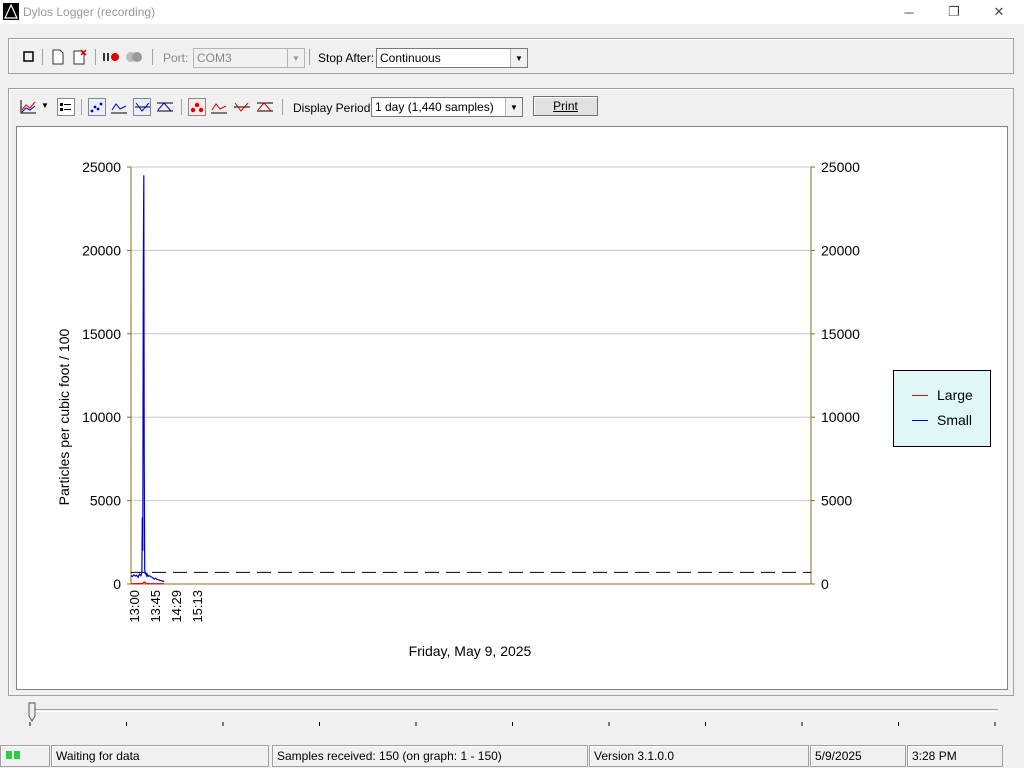  Describe the element at coordinates (219, 107) in the screenshot. I see `line-red-icon` at that location.